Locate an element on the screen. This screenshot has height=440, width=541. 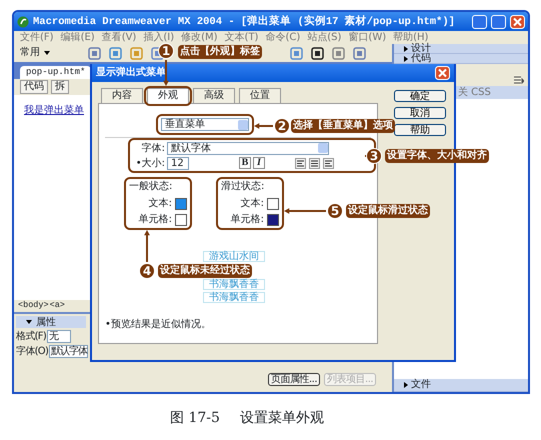
callout-label: 设置字体、大小和对齐 is located at coordinates (437, 156).